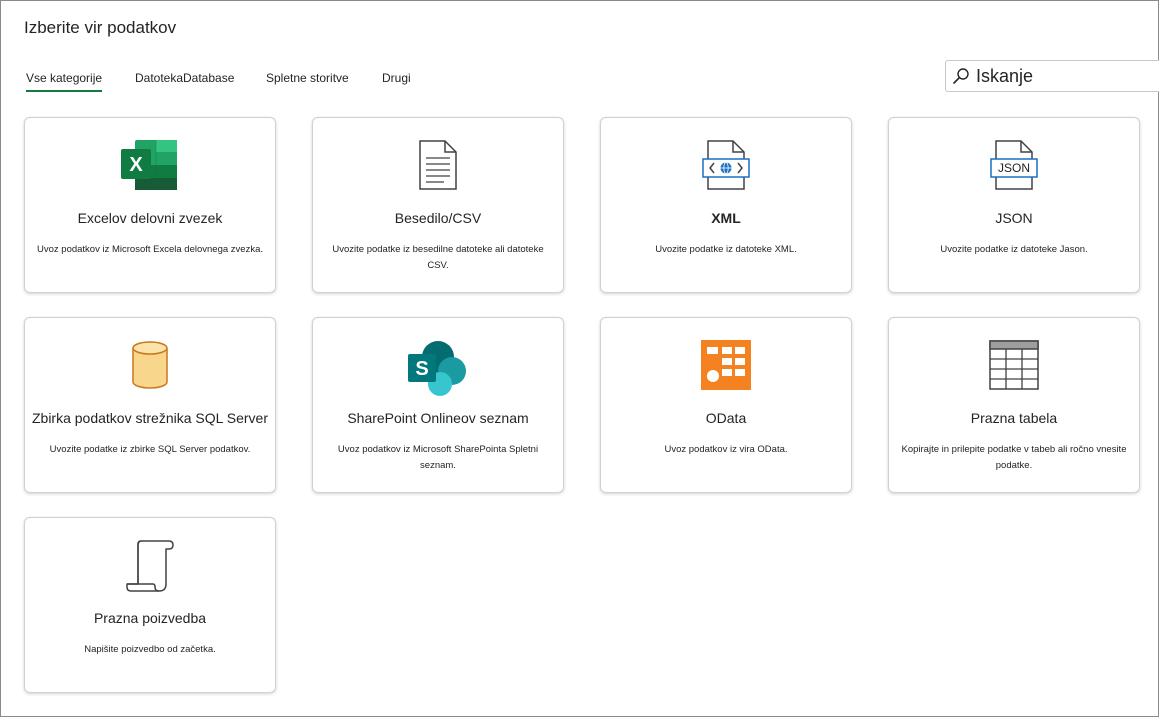 Image resolution: width=1159 pixels, height=717 pixels. Describe the element at coordinates (159, 78) in the screenshot. I see `tab-file: Datoteka` at that location.